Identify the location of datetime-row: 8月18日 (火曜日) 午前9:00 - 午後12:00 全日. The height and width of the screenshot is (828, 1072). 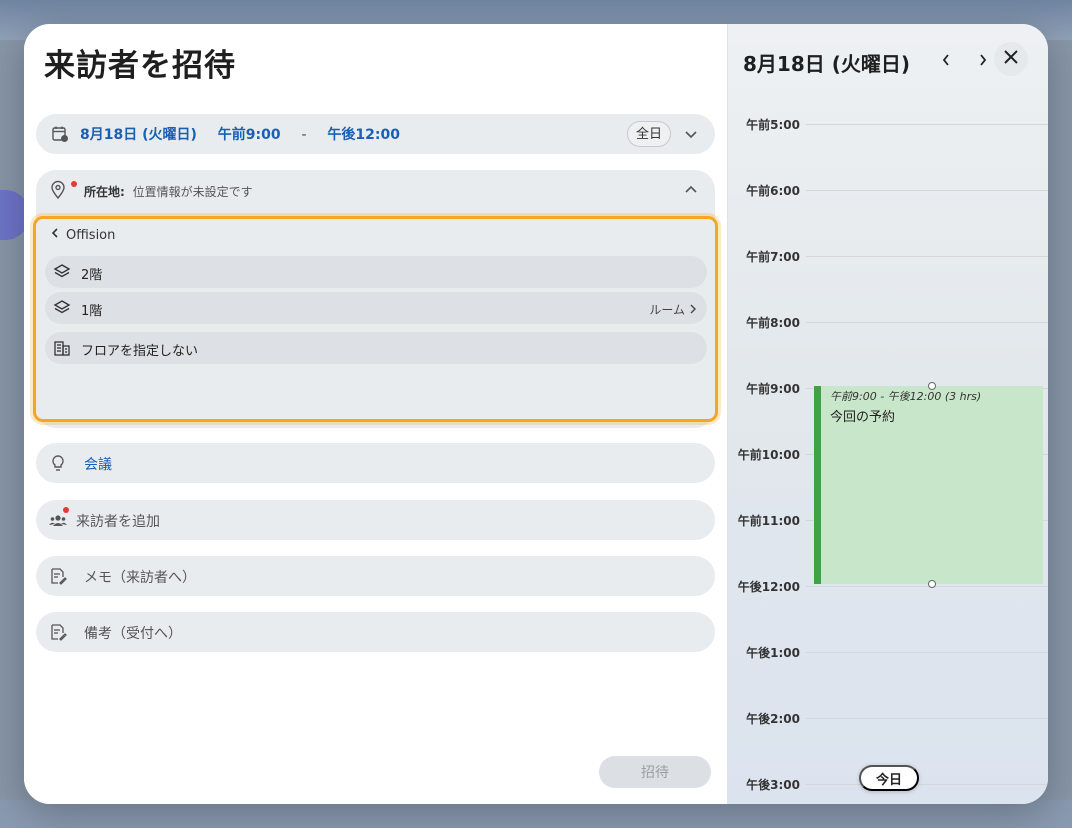
(375, 134).